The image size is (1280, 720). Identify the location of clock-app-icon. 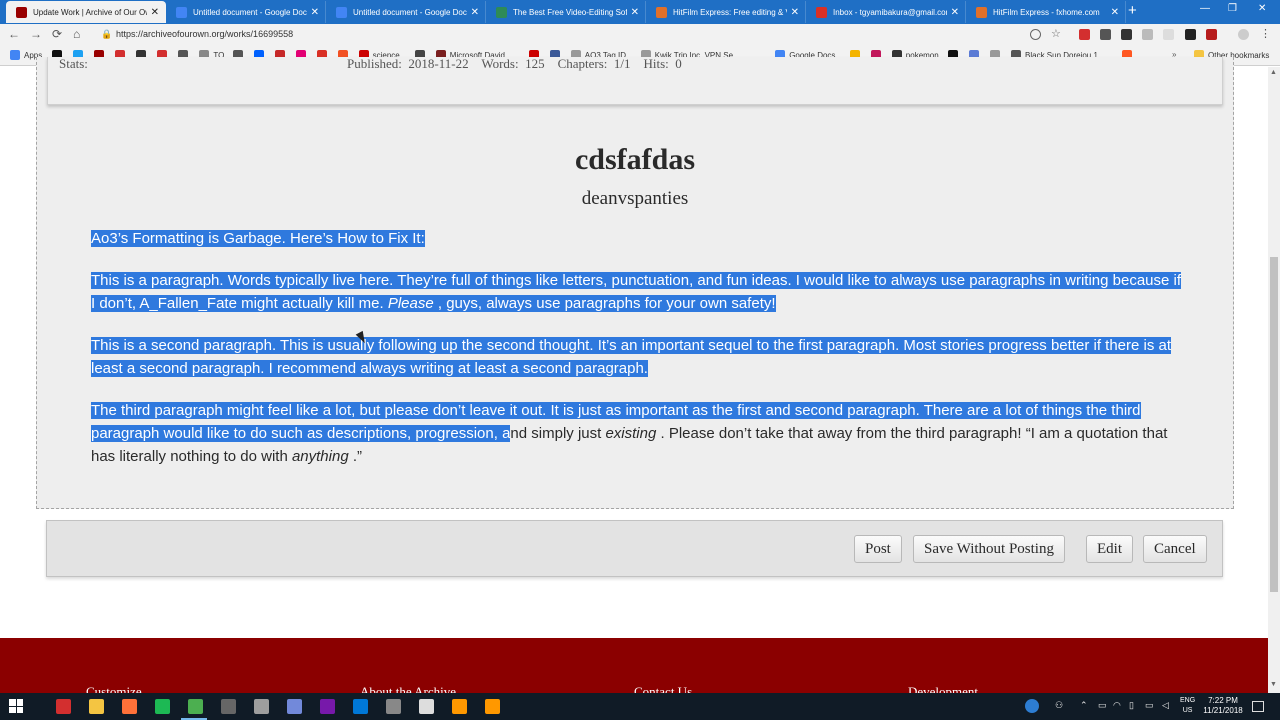
(393, 706).